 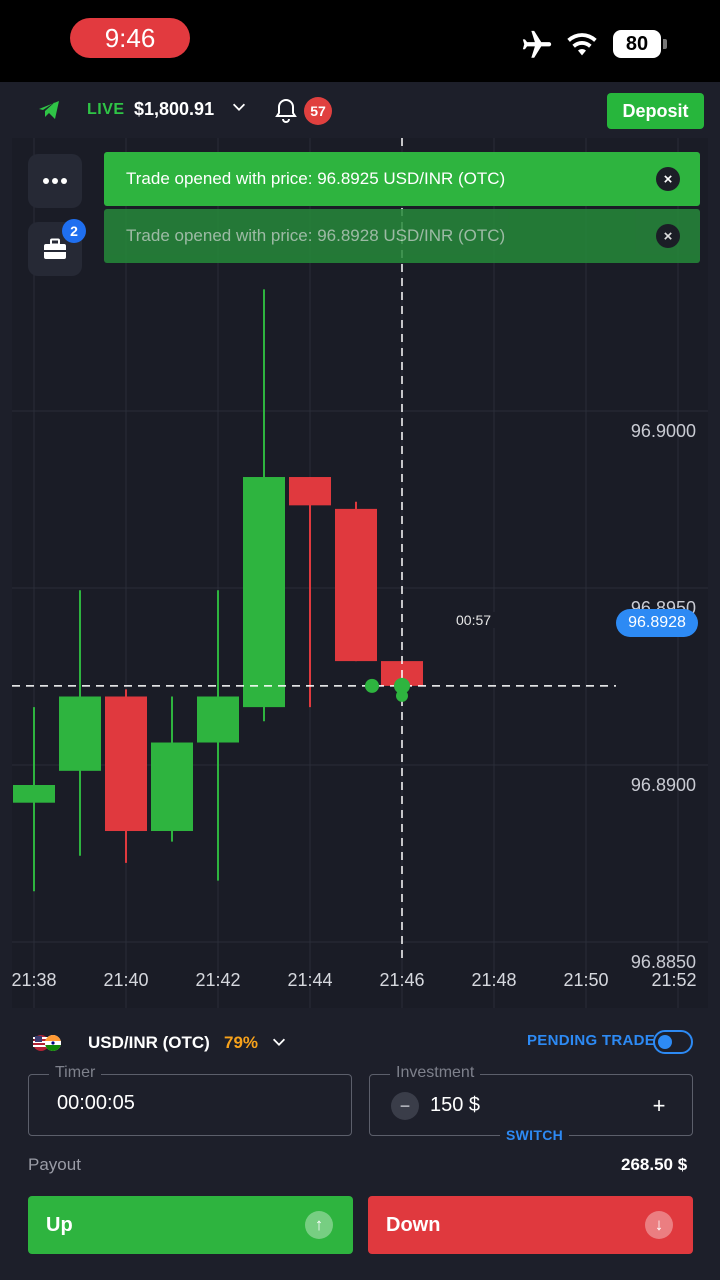 What do you see at coordinates (217, 980) in the screenshot?
I see `x-tick-label: 21:42` at bounding box center [217, 980].